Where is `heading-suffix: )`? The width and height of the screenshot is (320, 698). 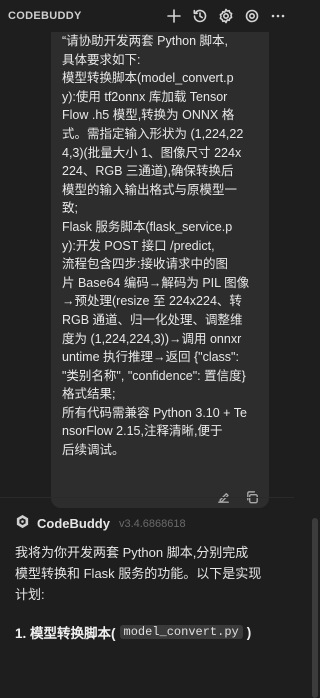 heading-suffix: ) is located at coordinates (249, 632).